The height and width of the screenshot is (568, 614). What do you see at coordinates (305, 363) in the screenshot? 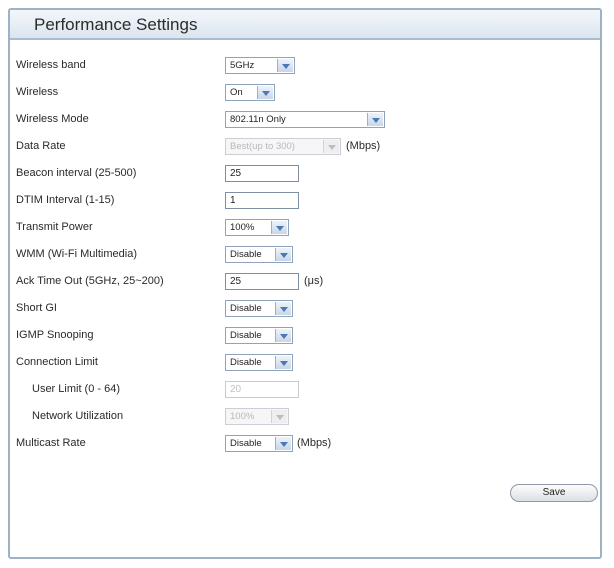
I see `row-connection-limit: Connection Limit Disable` at bounding box center [305, 363].